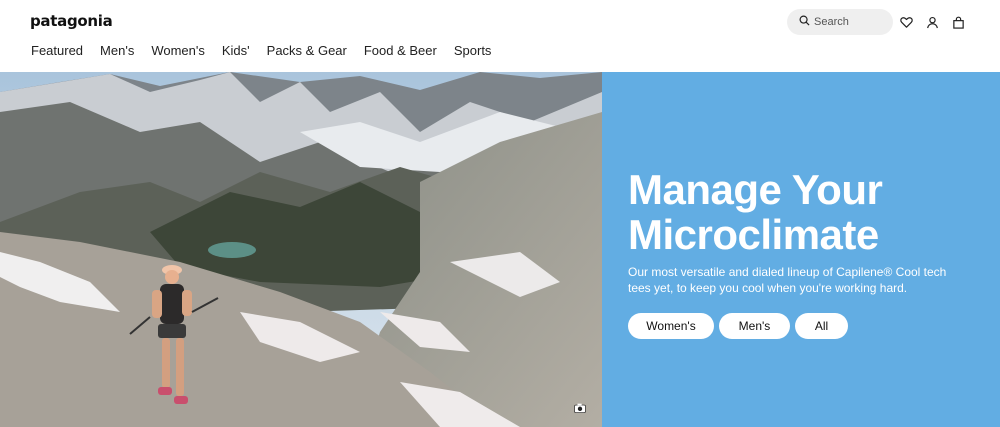  Describe the element at coordinates (671, 326) in the screenshot. I see `shop-womens-button: Women's` at that location.